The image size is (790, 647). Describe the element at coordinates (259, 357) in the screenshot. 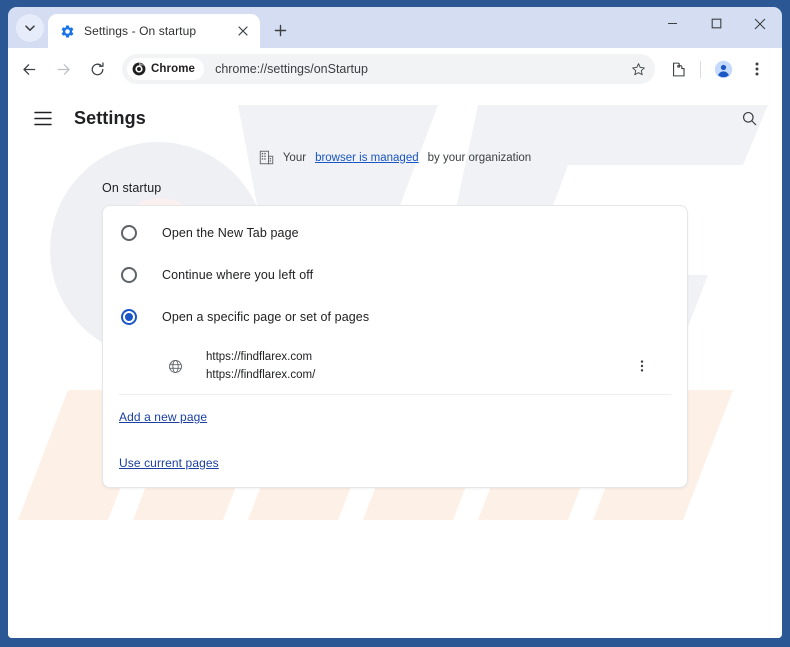

I see `startup-site-name: https://findflarex.com` at that location.